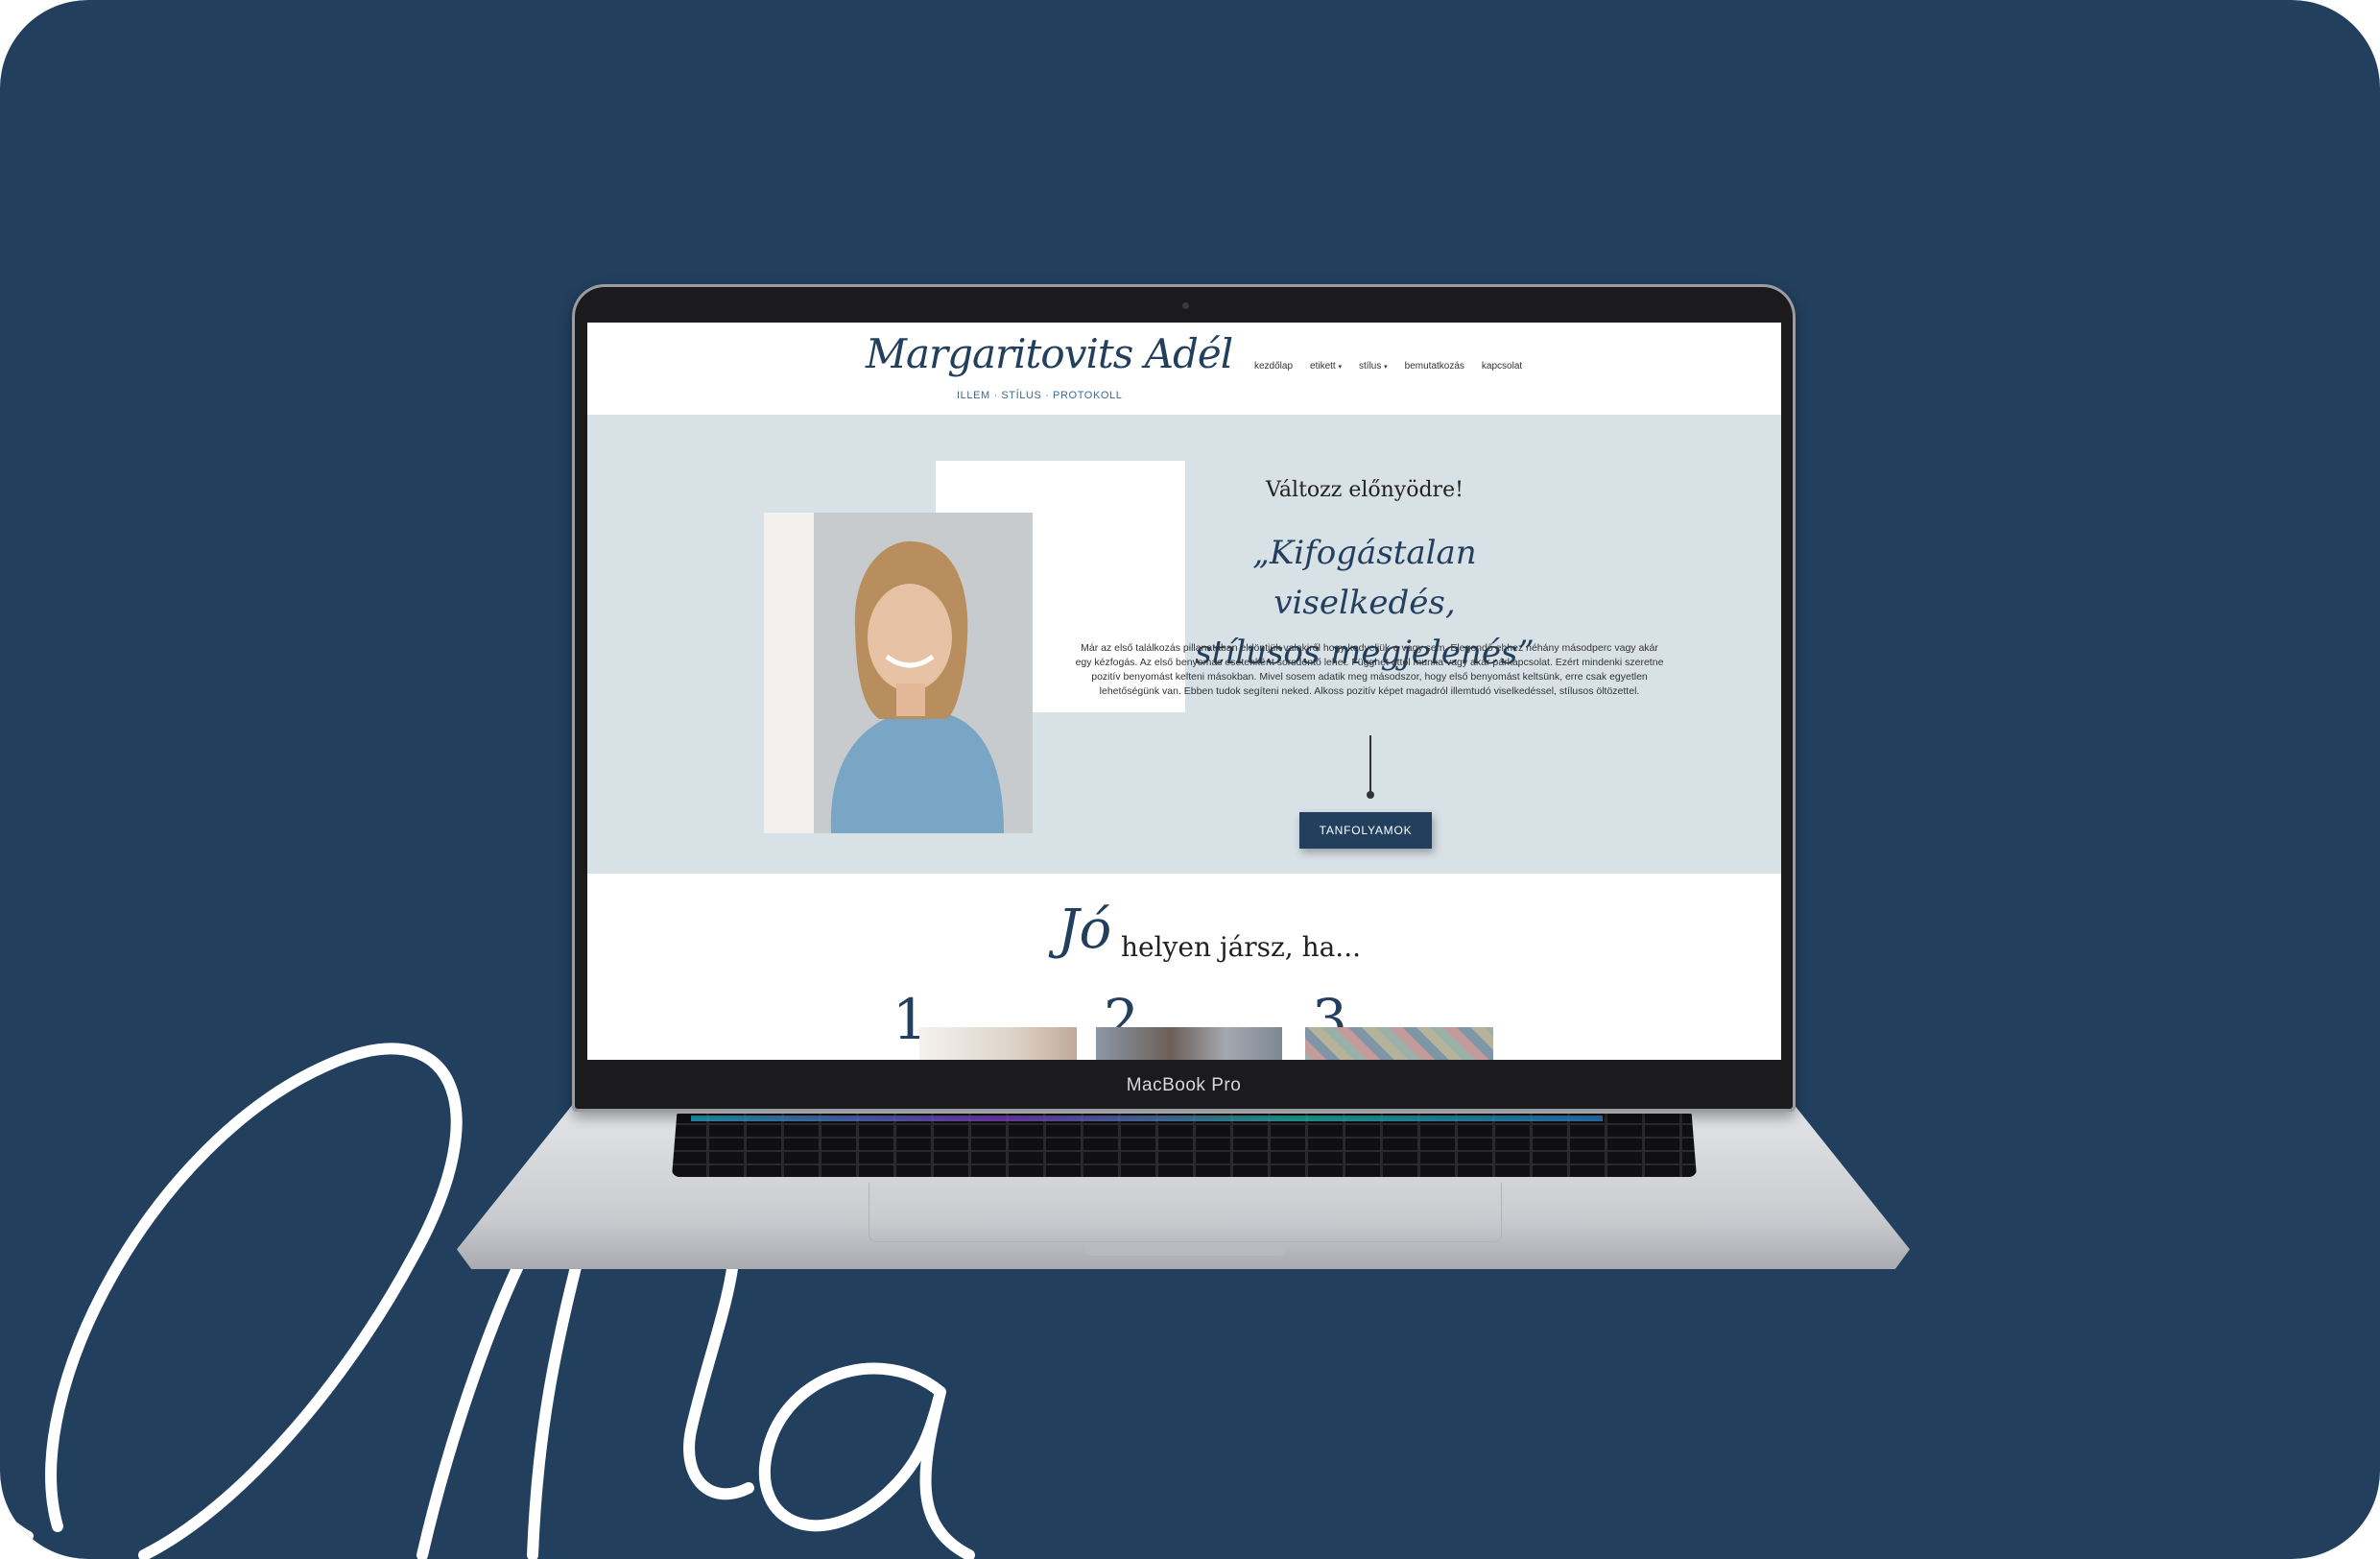 This screenshot has width=2380, height=1559. I want to click on hero-connector-dot, so click(1370, 795).